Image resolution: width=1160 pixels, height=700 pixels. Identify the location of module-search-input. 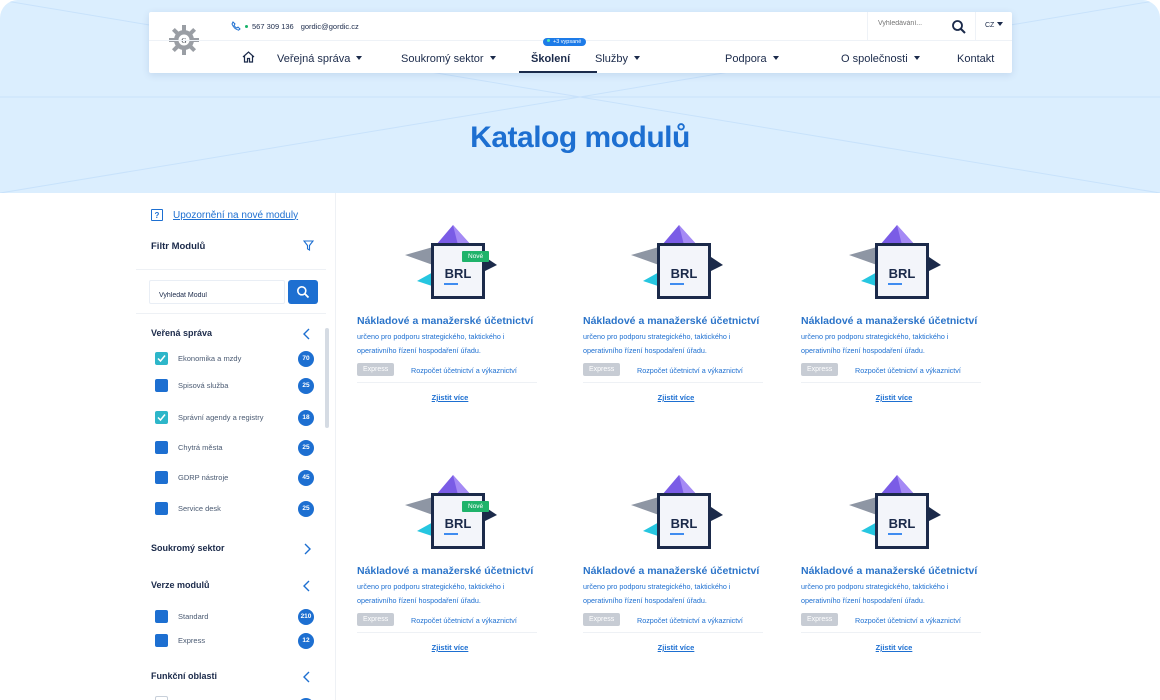
(217, 292).